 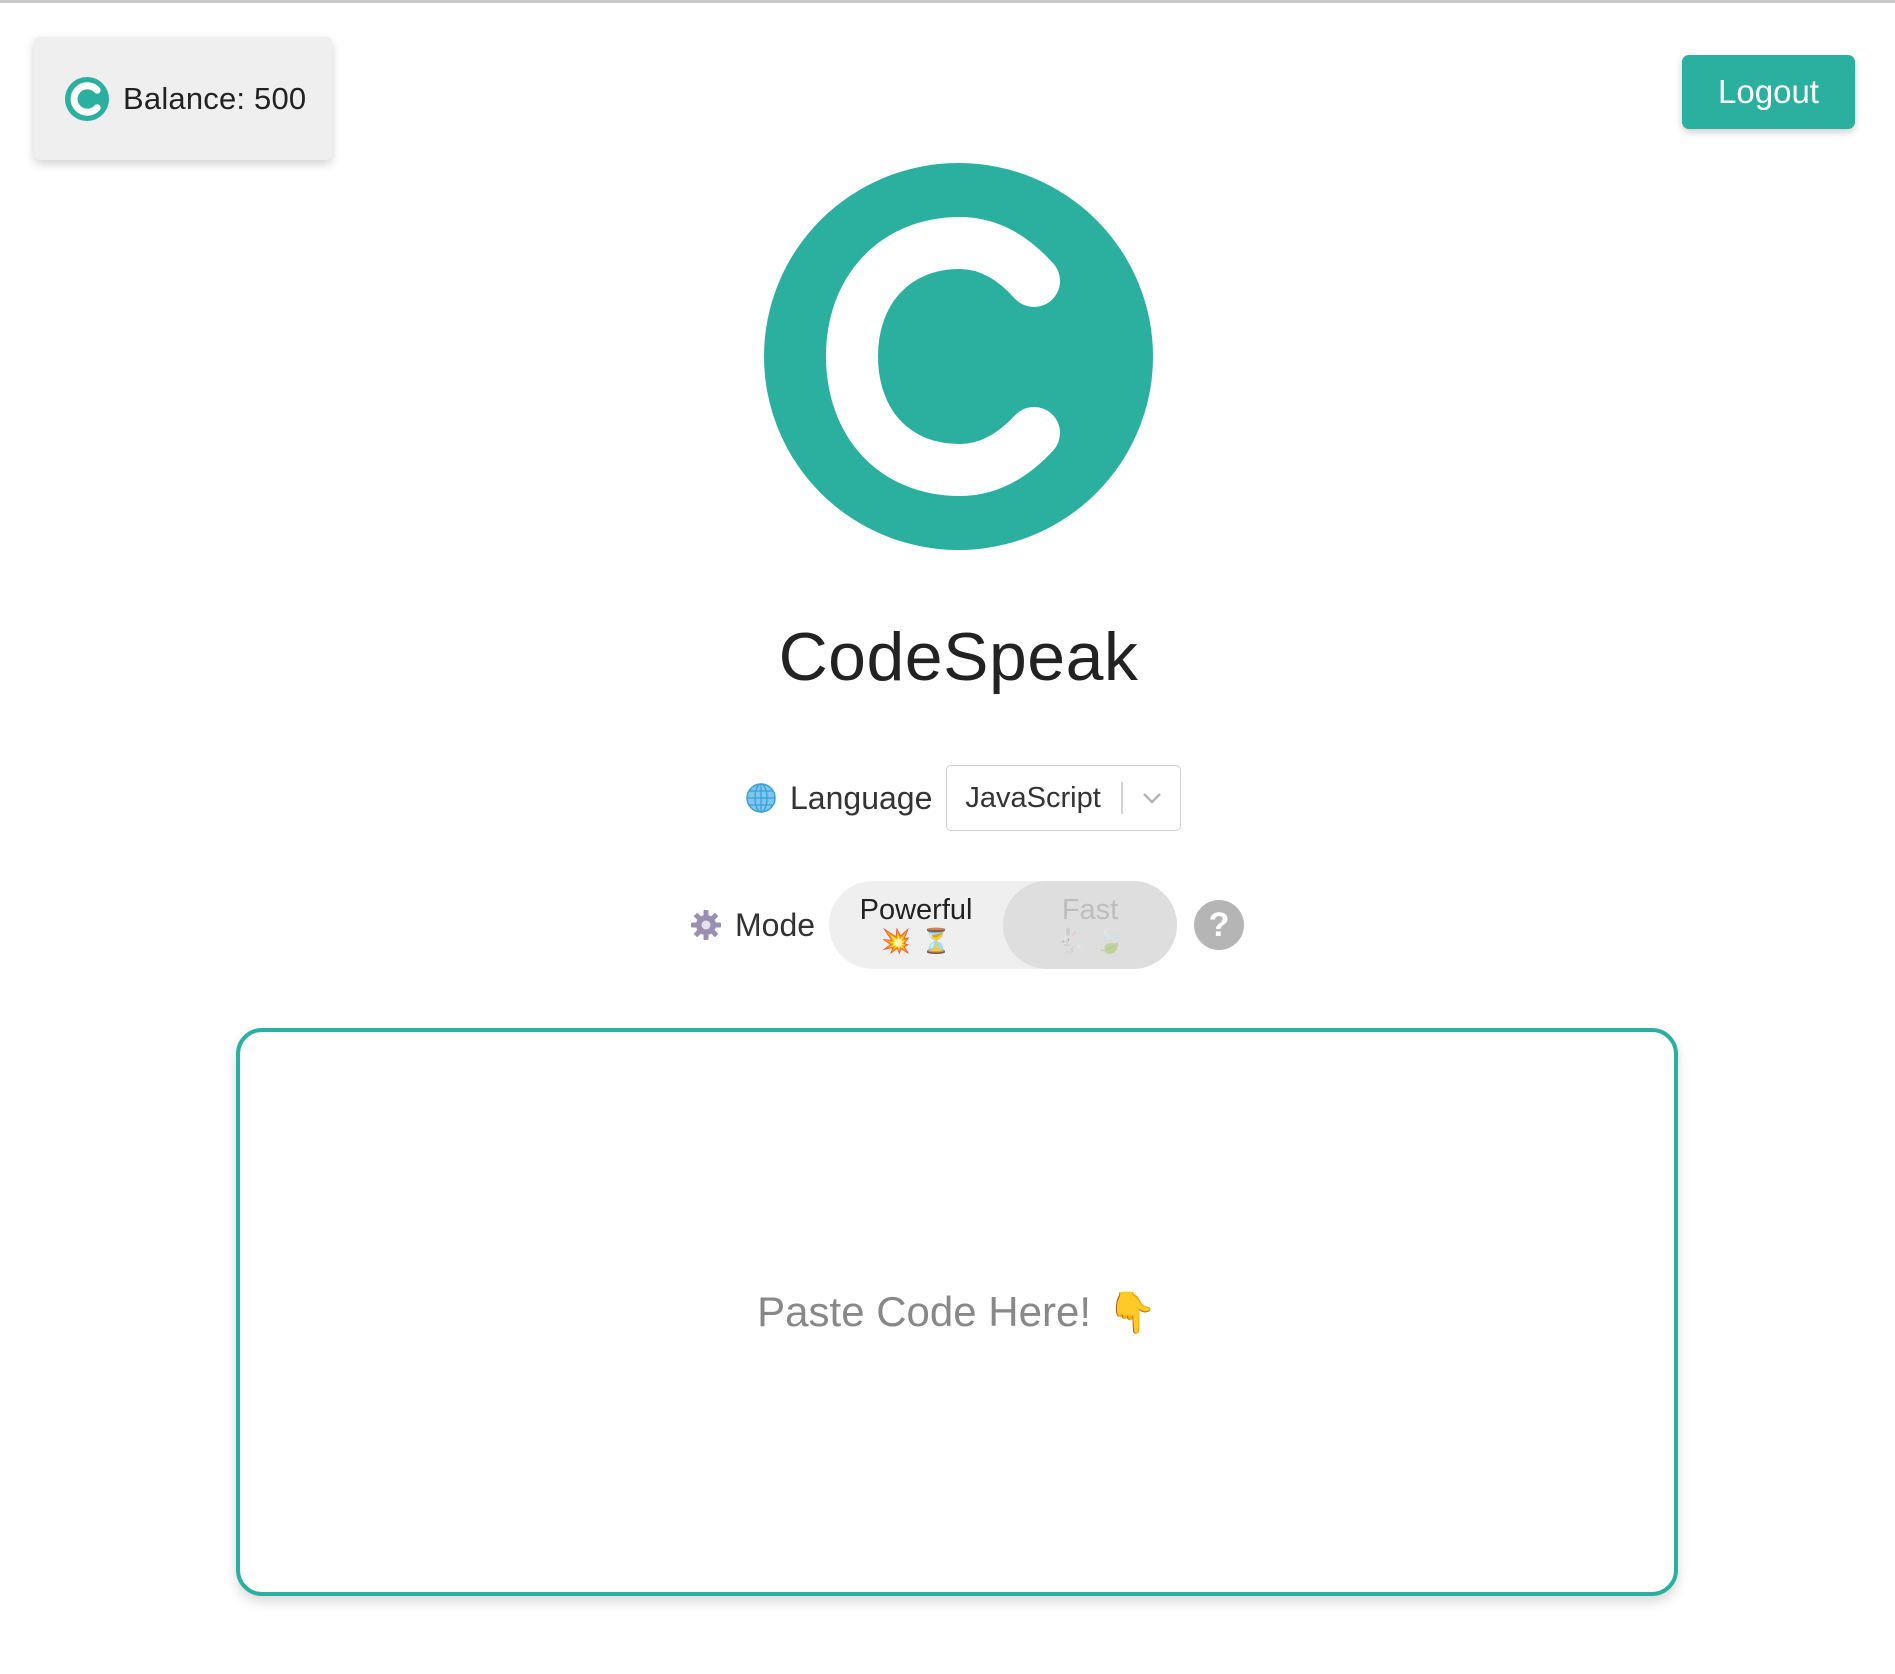 I want to click on language-label: Language, so click(x=861, y=797).